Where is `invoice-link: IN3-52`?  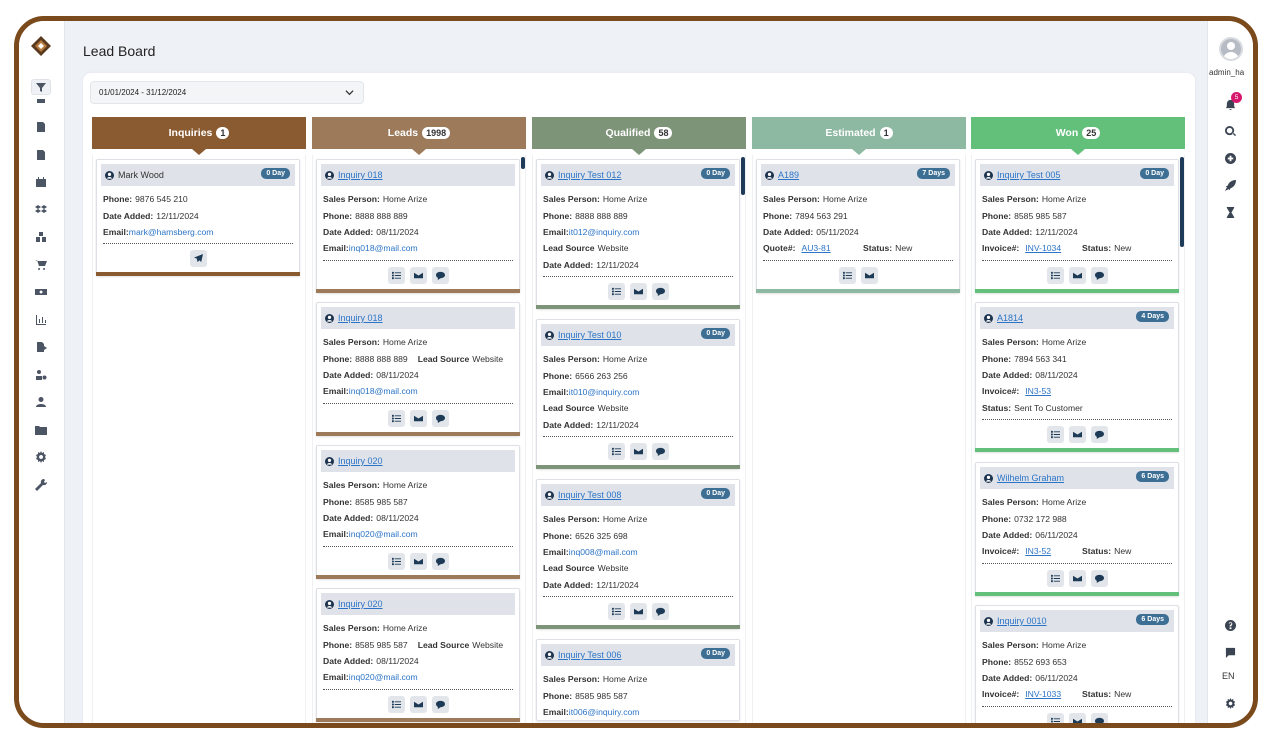 invoice-link: IN3-52 is located at coordinates (1038, 551).